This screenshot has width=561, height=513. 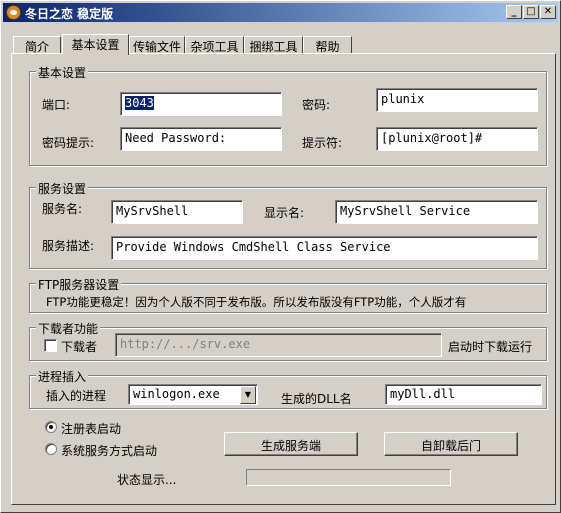 What do you see at coordinates (280, 12) in the screenshot?
I see `title-bar: 冬日之恋 稳定版 _ □ ✕` at bounding box center [280, 12].